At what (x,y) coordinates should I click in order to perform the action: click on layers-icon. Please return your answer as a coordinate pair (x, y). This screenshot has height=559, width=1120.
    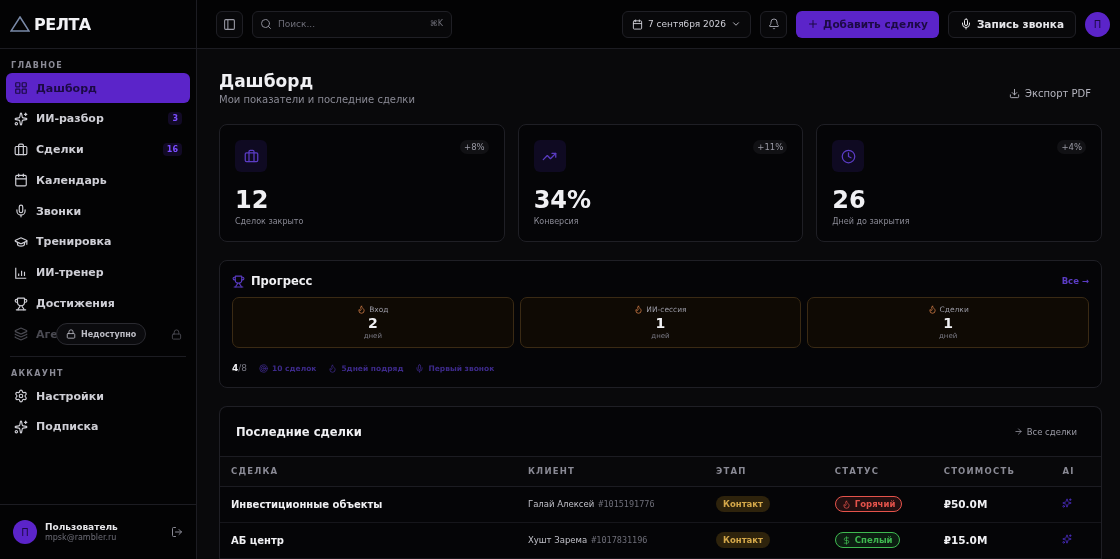
    Looking at the image, I should click on (21, 334).